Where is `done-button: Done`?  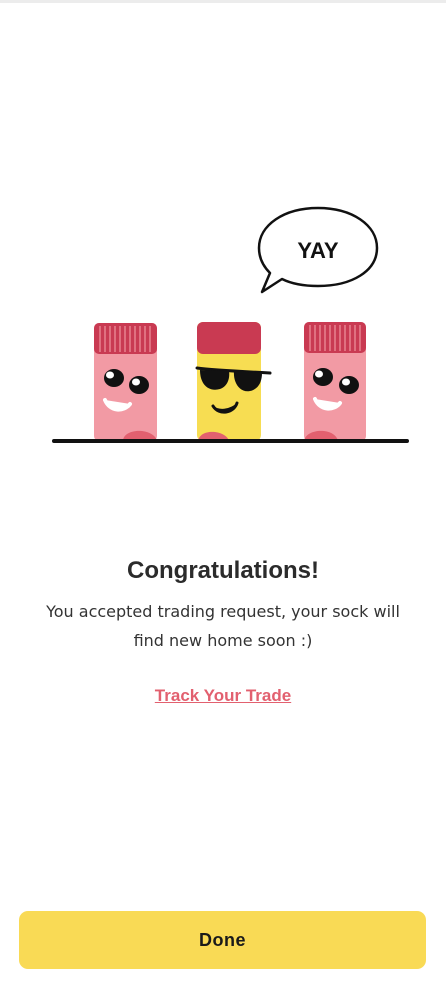
done-button: Done is located at coordinates (222, 940).